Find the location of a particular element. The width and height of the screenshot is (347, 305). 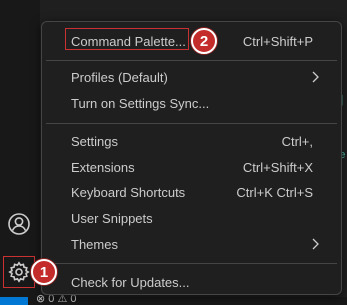

menu-item-label: Extensions is located at coordinates (103, 167).